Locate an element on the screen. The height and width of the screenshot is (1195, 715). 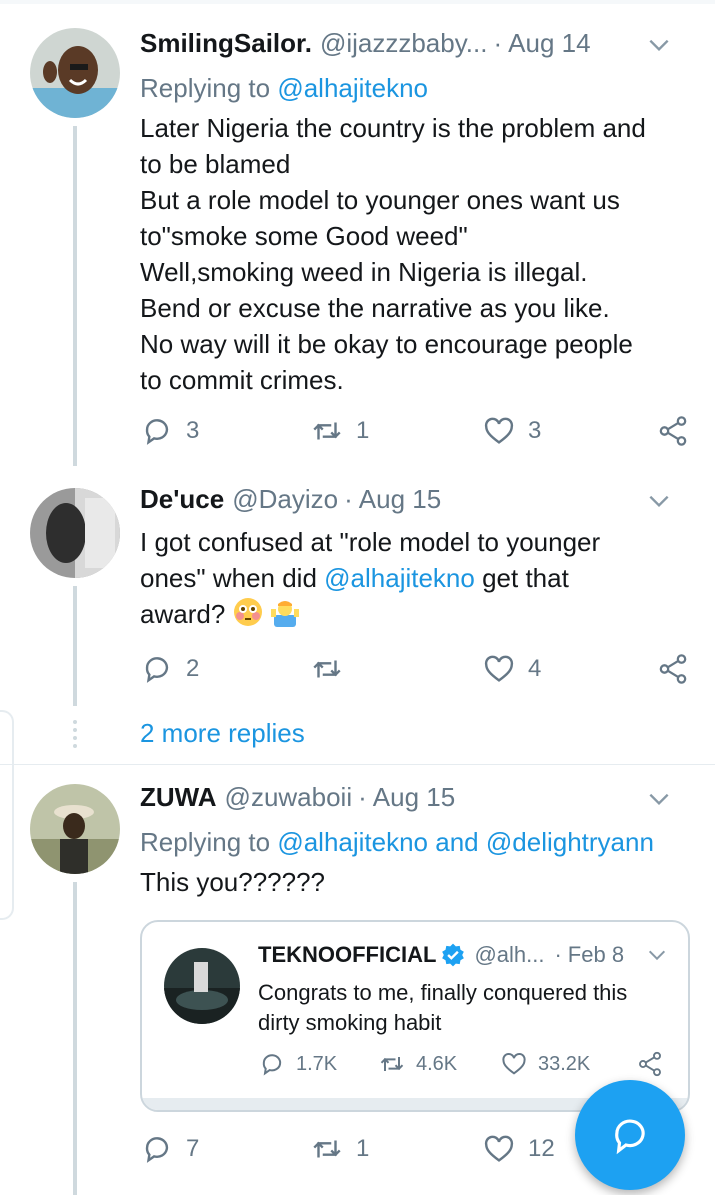
quoted-header: TEKNOOFFICIAL @alh... · Feb 8 is located at coordinates (463, 955).